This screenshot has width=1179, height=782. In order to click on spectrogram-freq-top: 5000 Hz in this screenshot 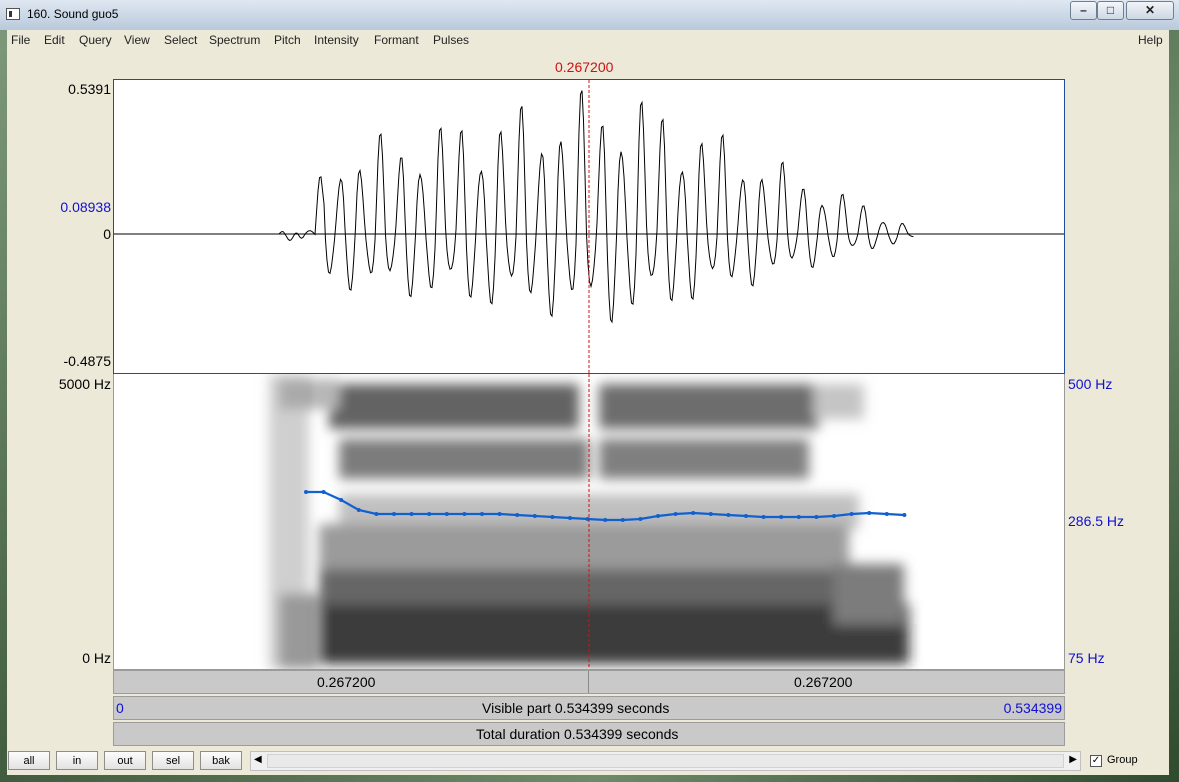, I will do `click(84, 384)`.